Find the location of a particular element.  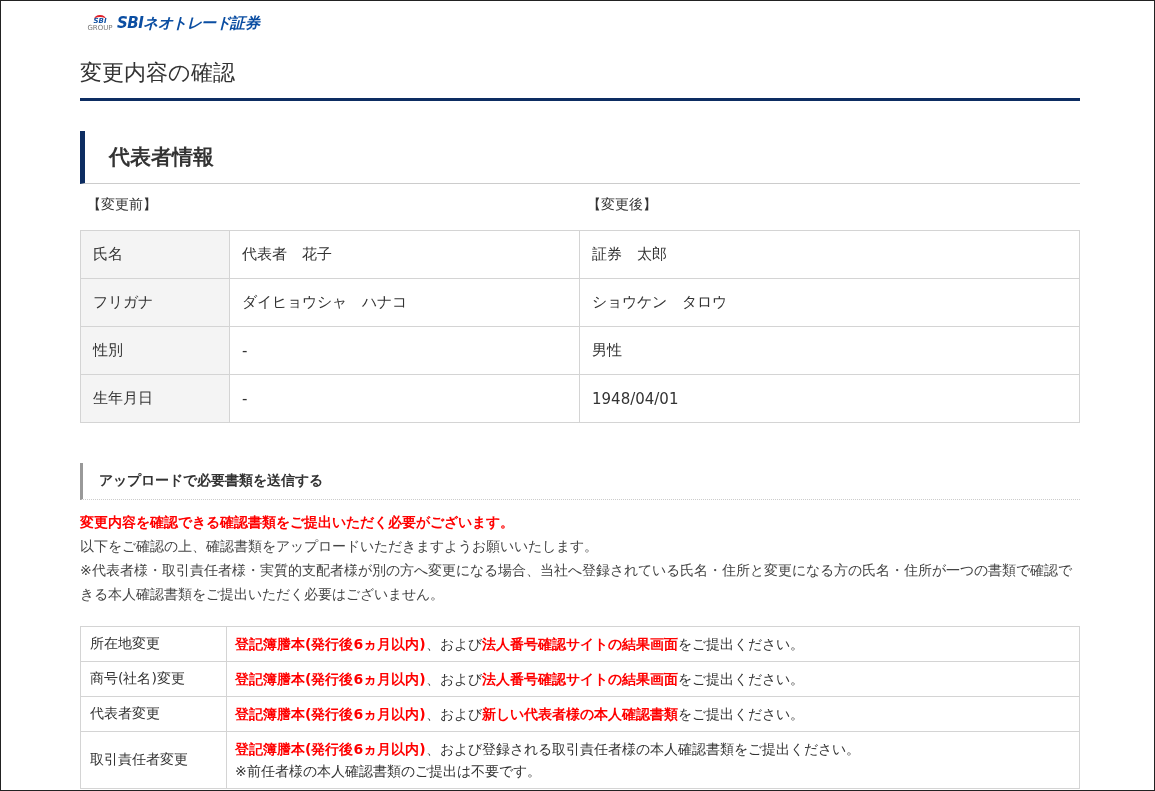

requirement-text: 登記簿謄本(発行後6ヵ月以内)、および登録される取引責任者様の本人確認書類をご提出ください。 is located at coordinates (548, 749).